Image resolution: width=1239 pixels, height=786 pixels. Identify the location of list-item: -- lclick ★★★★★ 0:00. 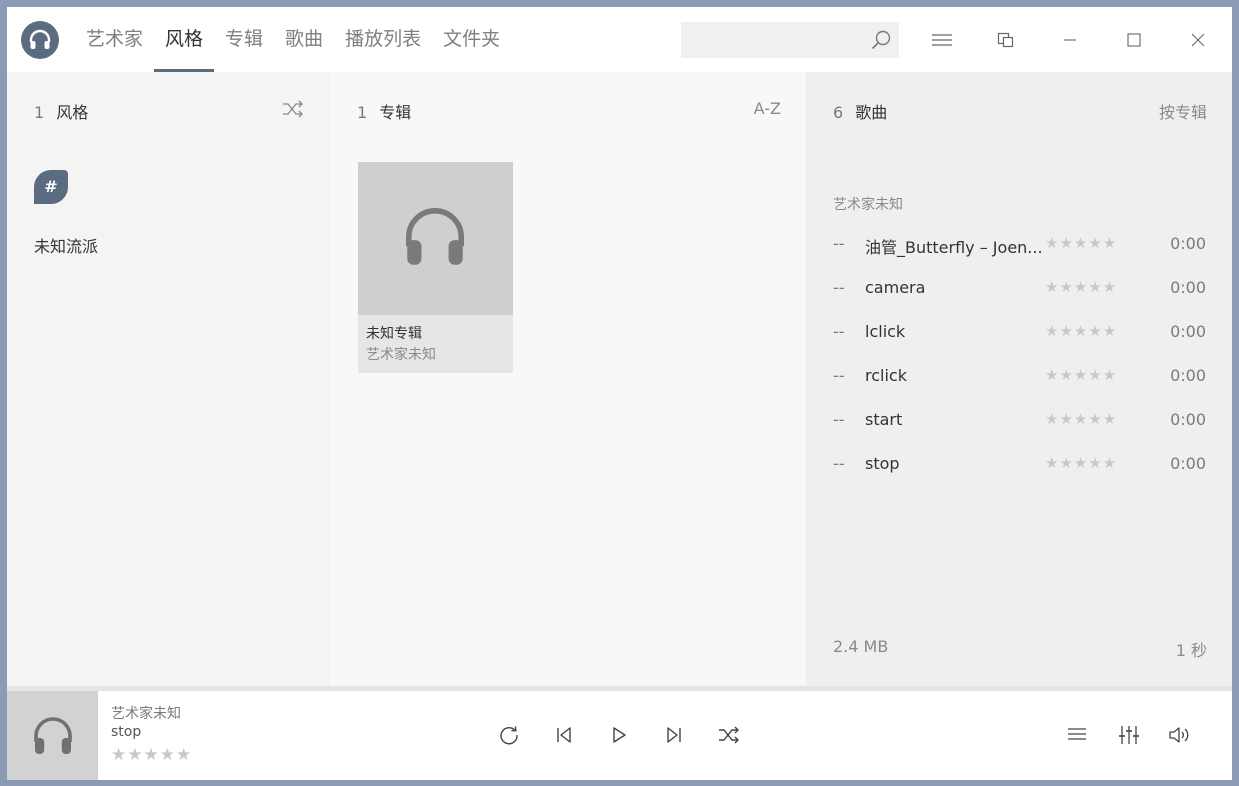
(1019, 334).